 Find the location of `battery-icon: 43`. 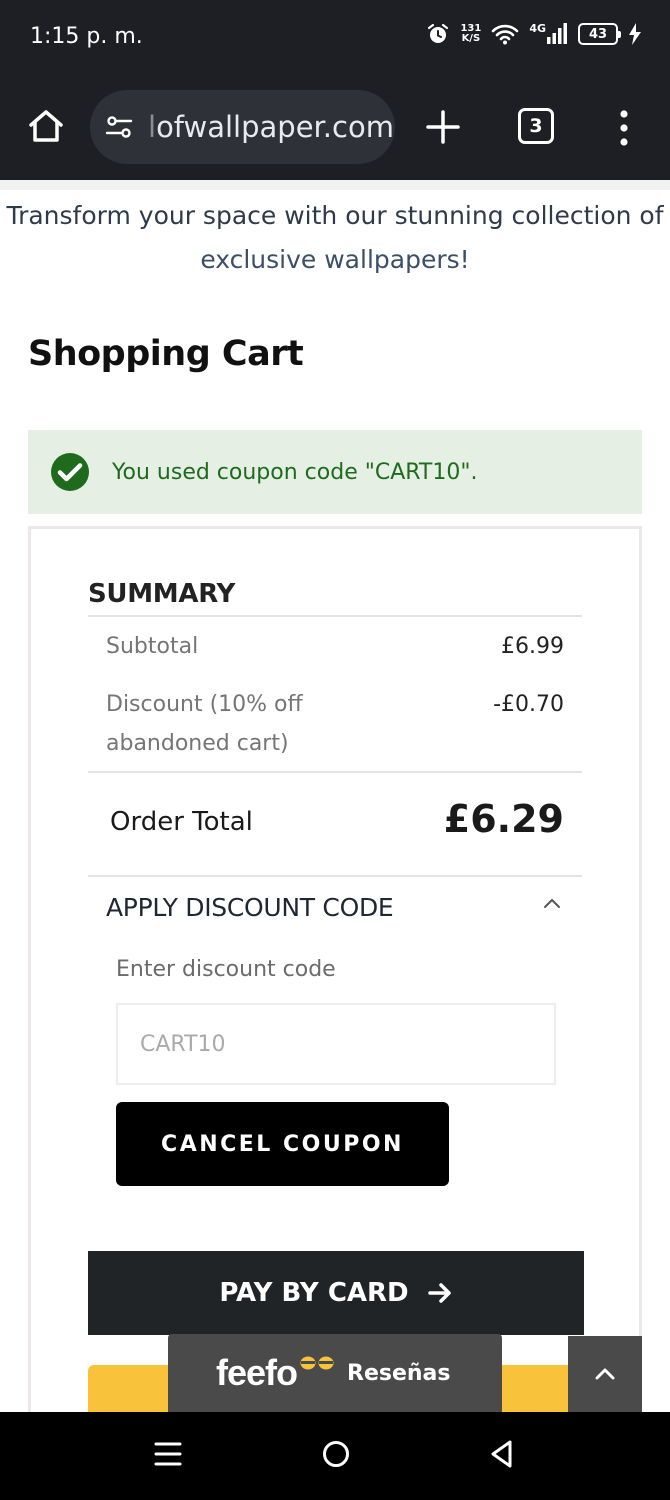

battery-icon: 43 is located at coordinates (599, 34).